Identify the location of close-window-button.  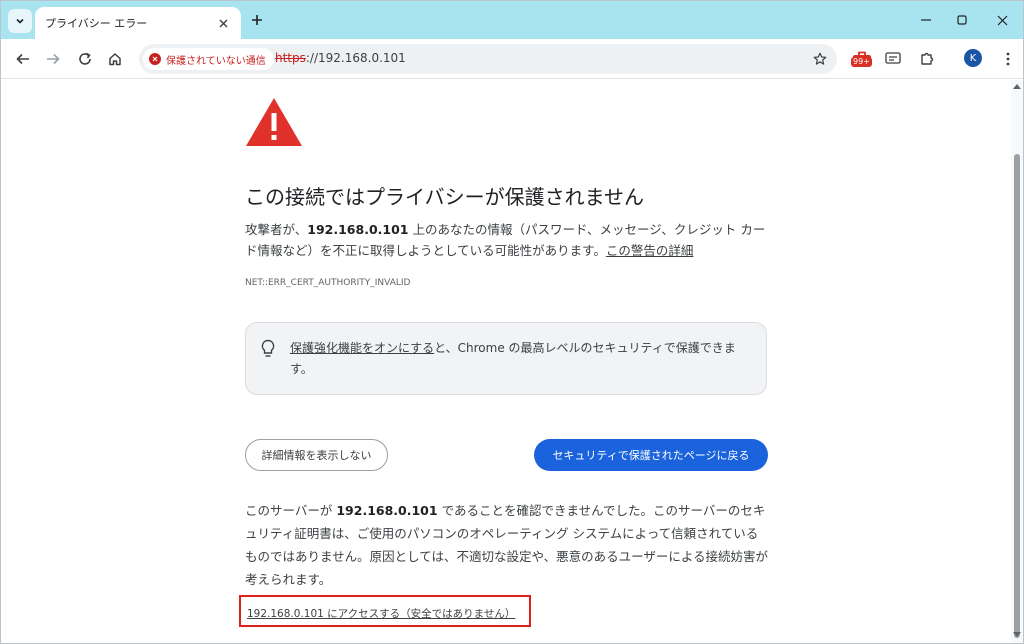
(1002, 20).